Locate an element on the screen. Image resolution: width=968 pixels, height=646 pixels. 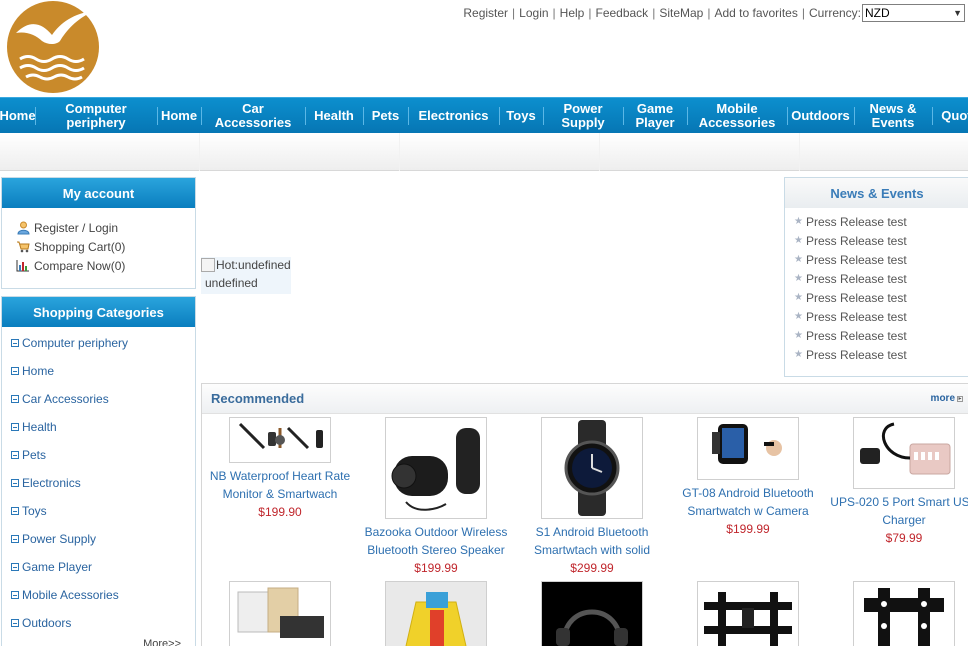
category-item: Power Supply is located at coordinates (98, 539).